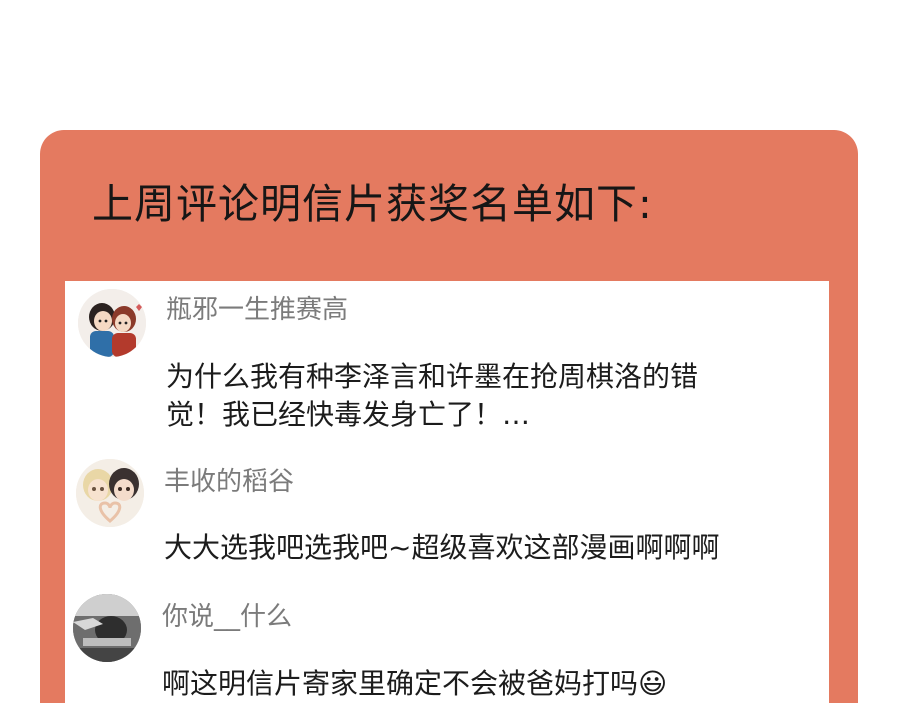  Describe the element at coordinates (372, 204) in the screenshot. I see `card-title: 上周评论明信片获奖名单如下:` at that location.